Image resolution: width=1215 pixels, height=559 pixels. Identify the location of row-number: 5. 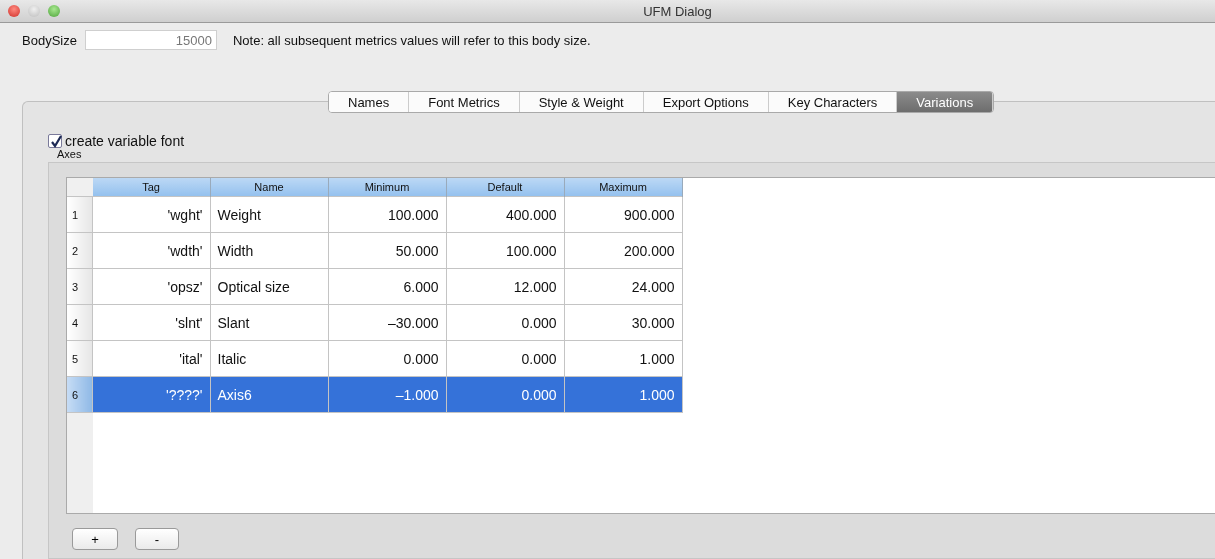
(80, 358).